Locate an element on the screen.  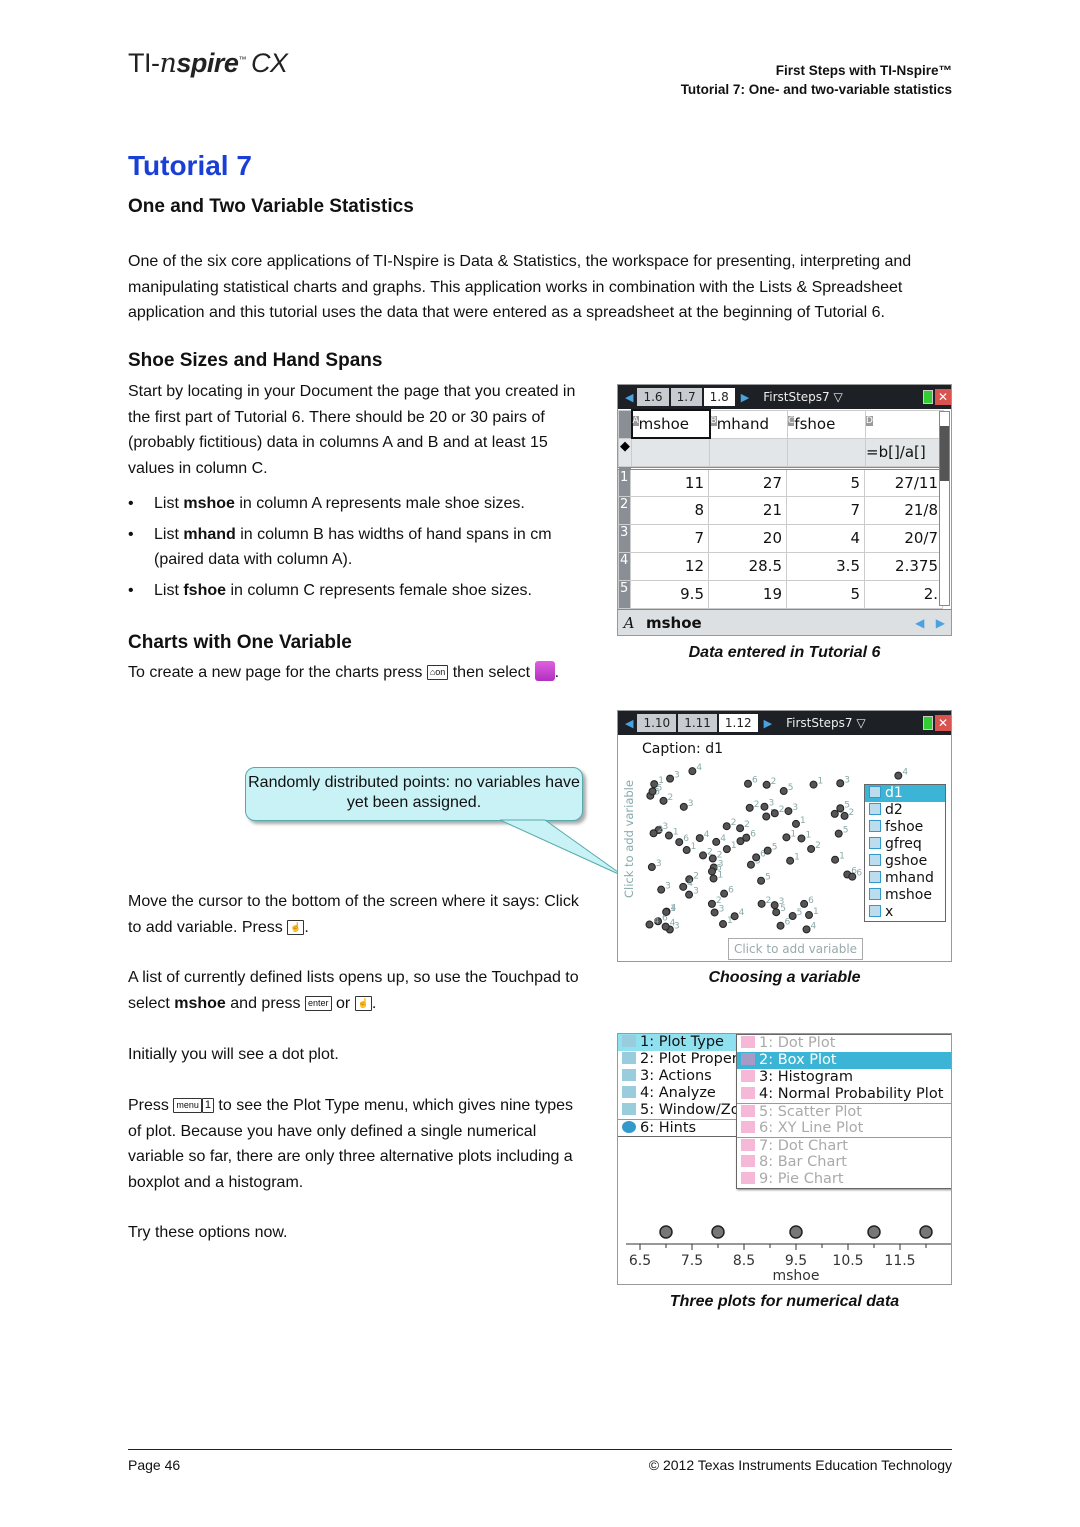
cell: 21 is located at coordinates (747, 510).